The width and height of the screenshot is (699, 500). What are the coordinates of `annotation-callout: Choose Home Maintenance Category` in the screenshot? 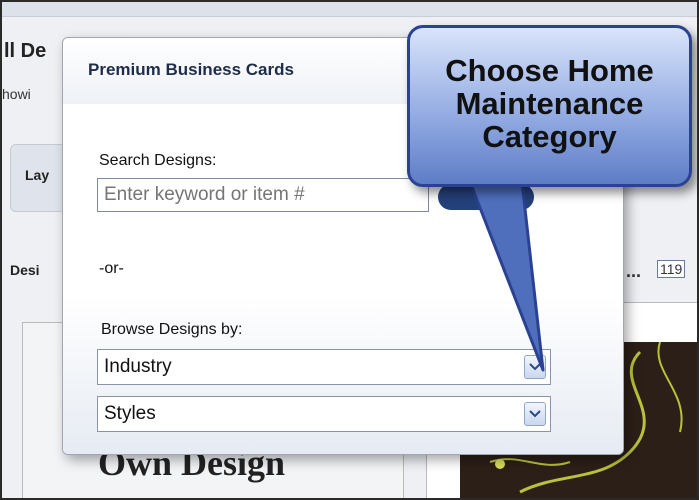 It's located at (549, 106).